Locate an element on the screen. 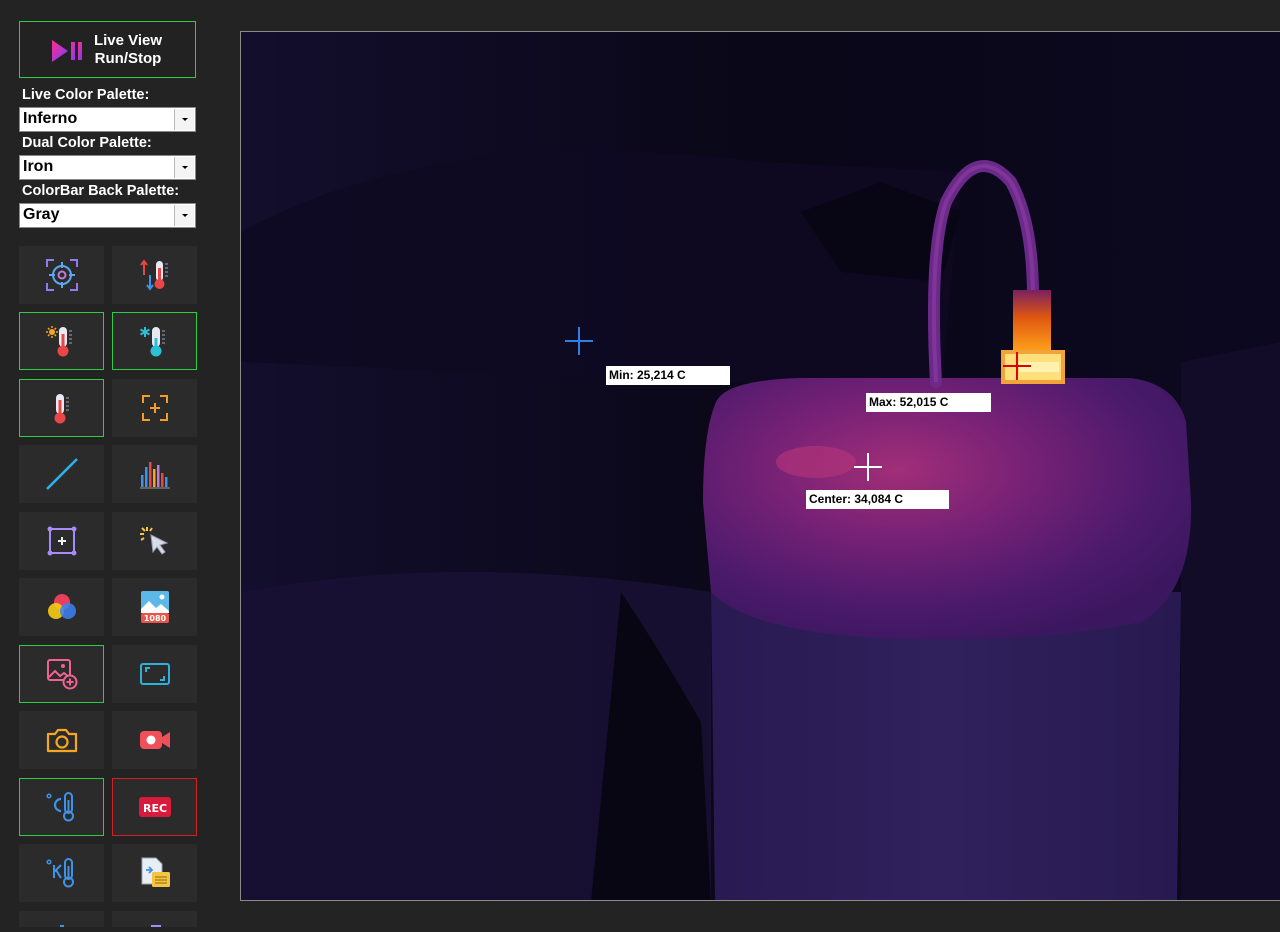 The height and width of the screenshot is (932, 1280). image-1080-badge: 1080 is located at coordinates (154, 618).